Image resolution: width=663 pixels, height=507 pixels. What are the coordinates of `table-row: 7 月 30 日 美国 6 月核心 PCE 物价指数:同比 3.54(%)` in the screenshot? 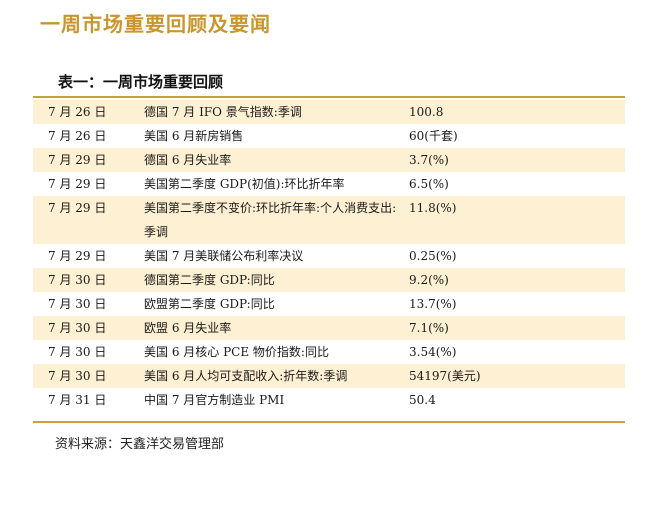 It's located at (329, 352).